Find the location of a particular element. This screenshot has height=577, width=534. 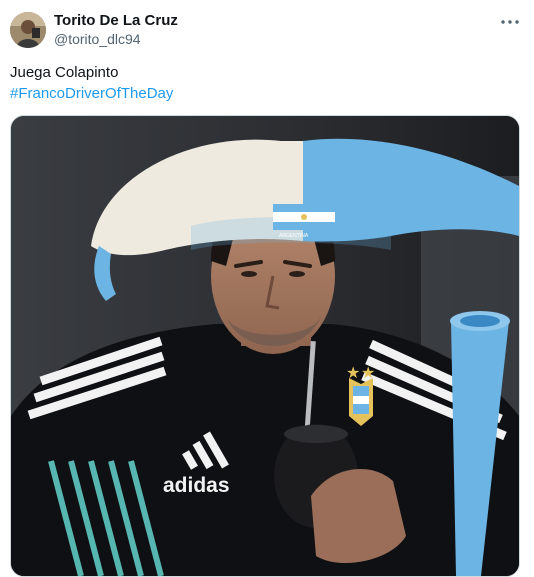

avatar-photo is located at coordinates (28, 30).